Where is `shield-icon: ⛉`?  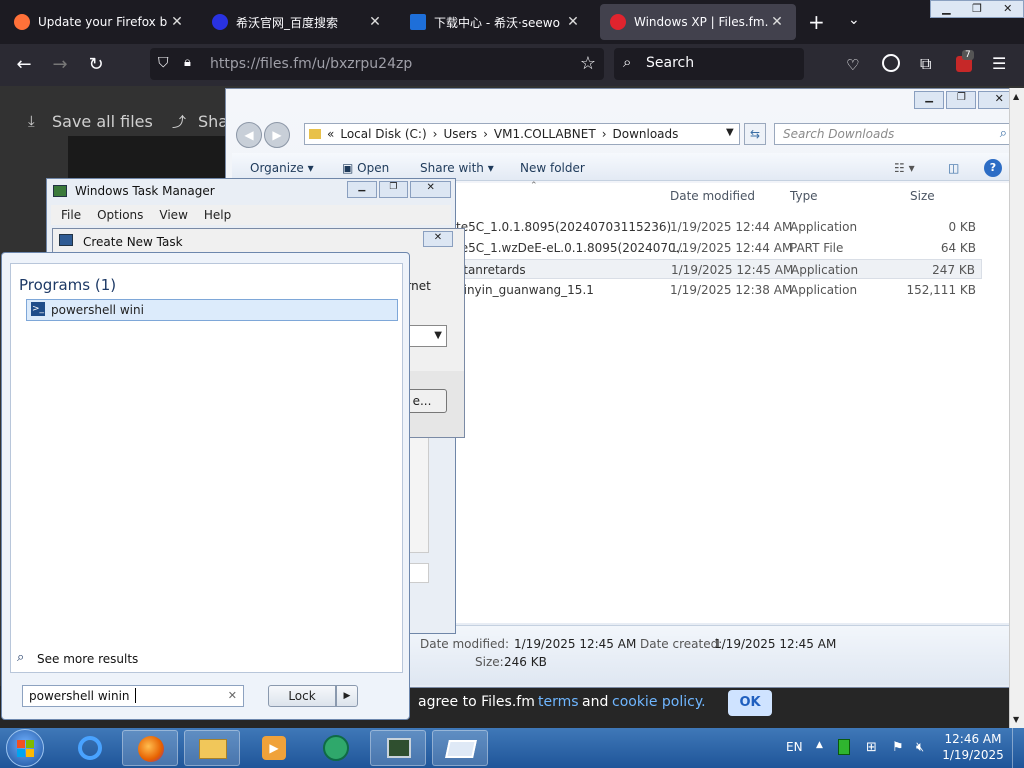 shield-icon: ⛉ is located at coordinates (163, 63).